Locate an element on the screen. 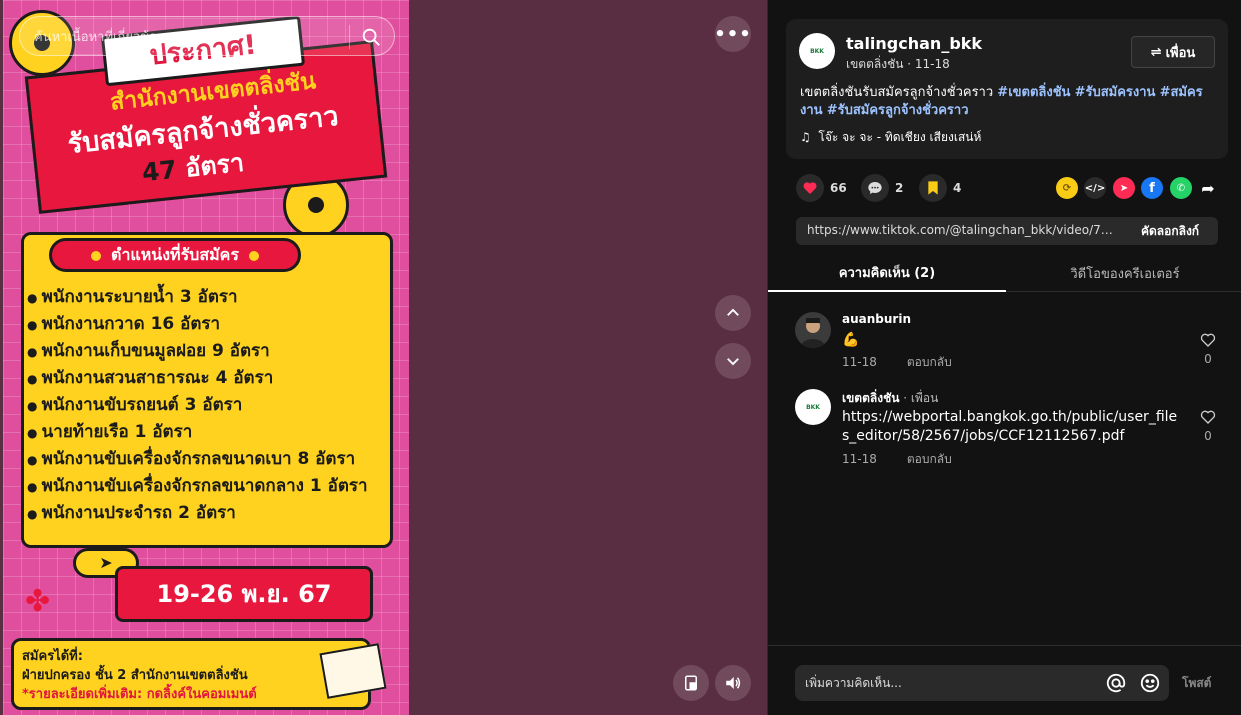  comment-button: 2 is located at coordinates (882, 188).